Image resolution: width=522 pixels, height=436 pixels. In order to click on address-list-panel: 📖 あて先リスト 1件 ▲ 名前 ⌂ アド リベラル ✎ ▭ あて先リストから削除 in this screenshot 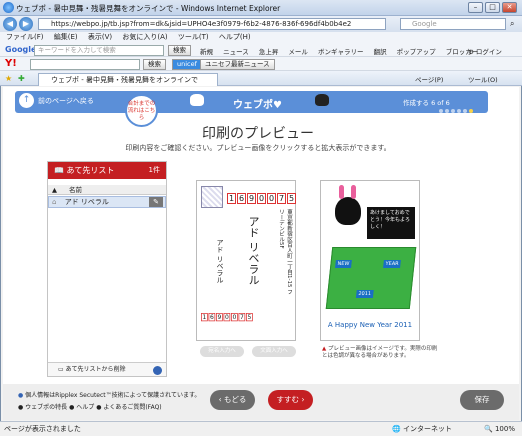, I will do `click(107, 269)`.